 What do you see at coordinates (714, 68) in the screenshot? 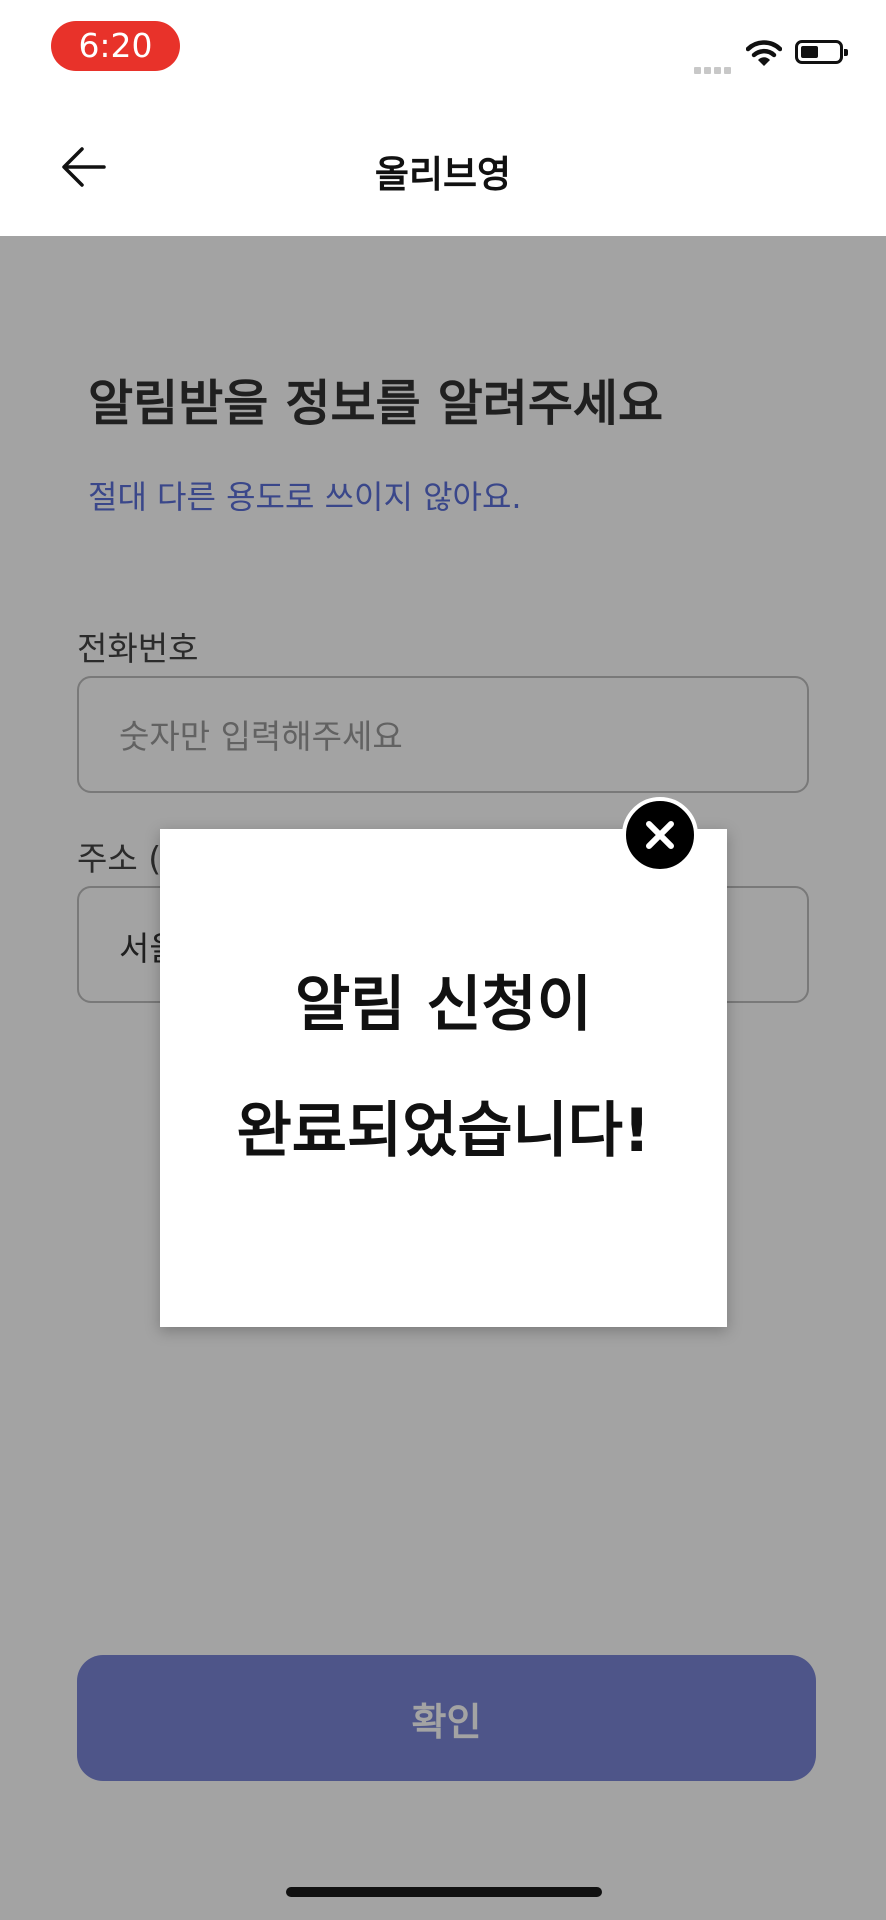
I see `cellular-signal-icon` at bounding box center [714, 68].